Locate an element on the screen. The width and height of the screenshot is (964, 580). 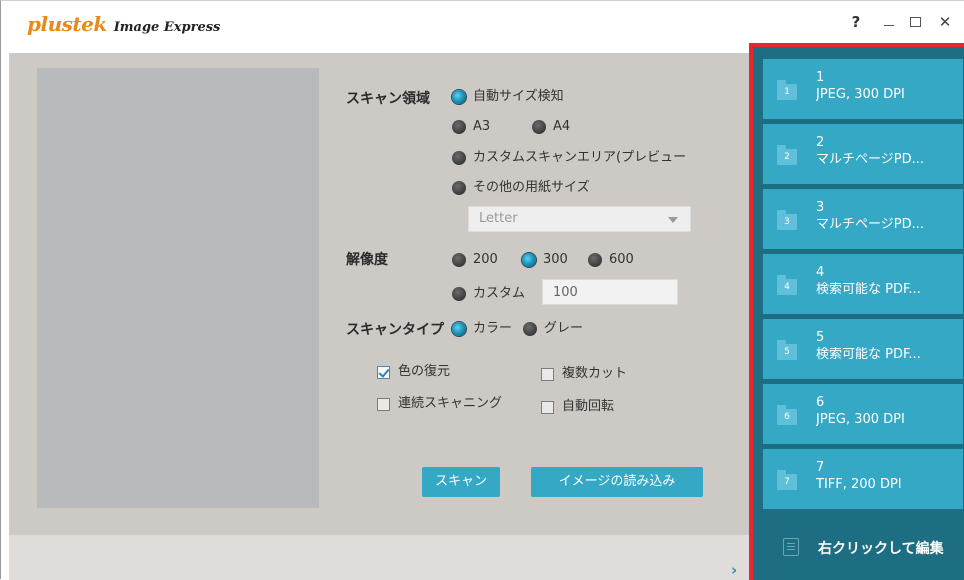
app-name: Image Express is located at coordinates (167, 27).